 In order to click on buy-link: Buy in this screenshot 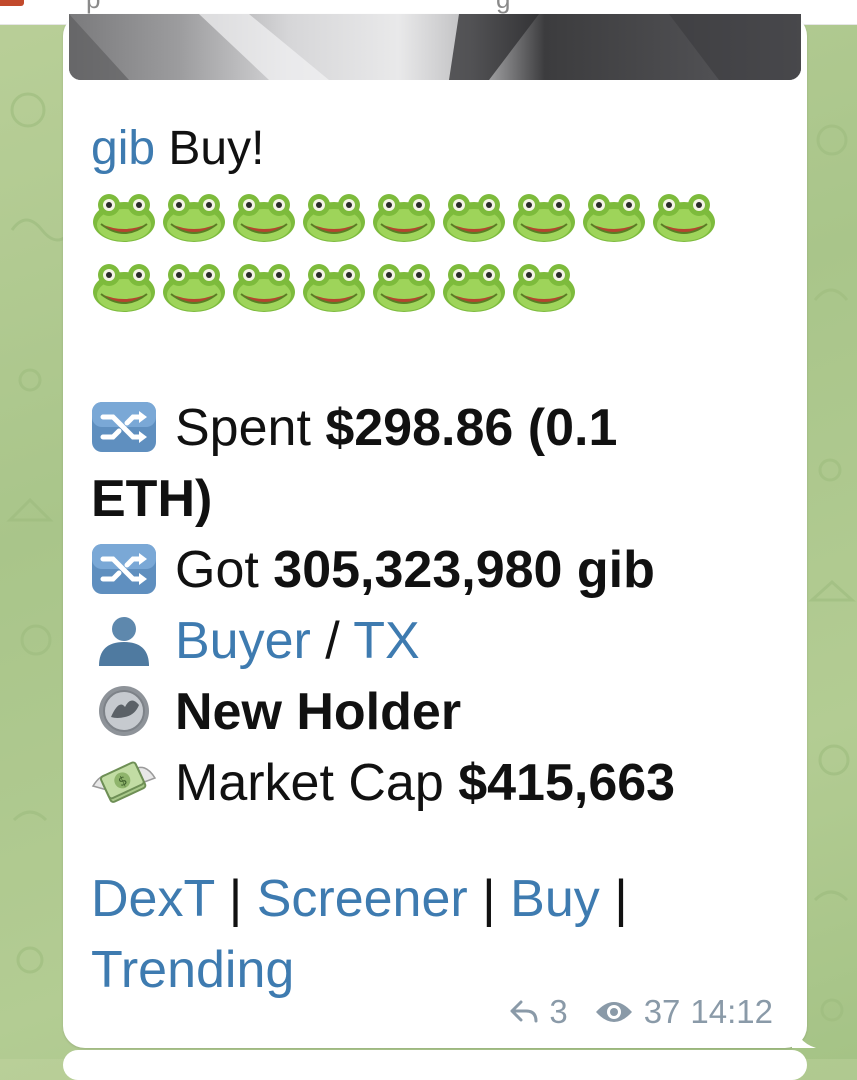, I will do `click(555, 899)`.